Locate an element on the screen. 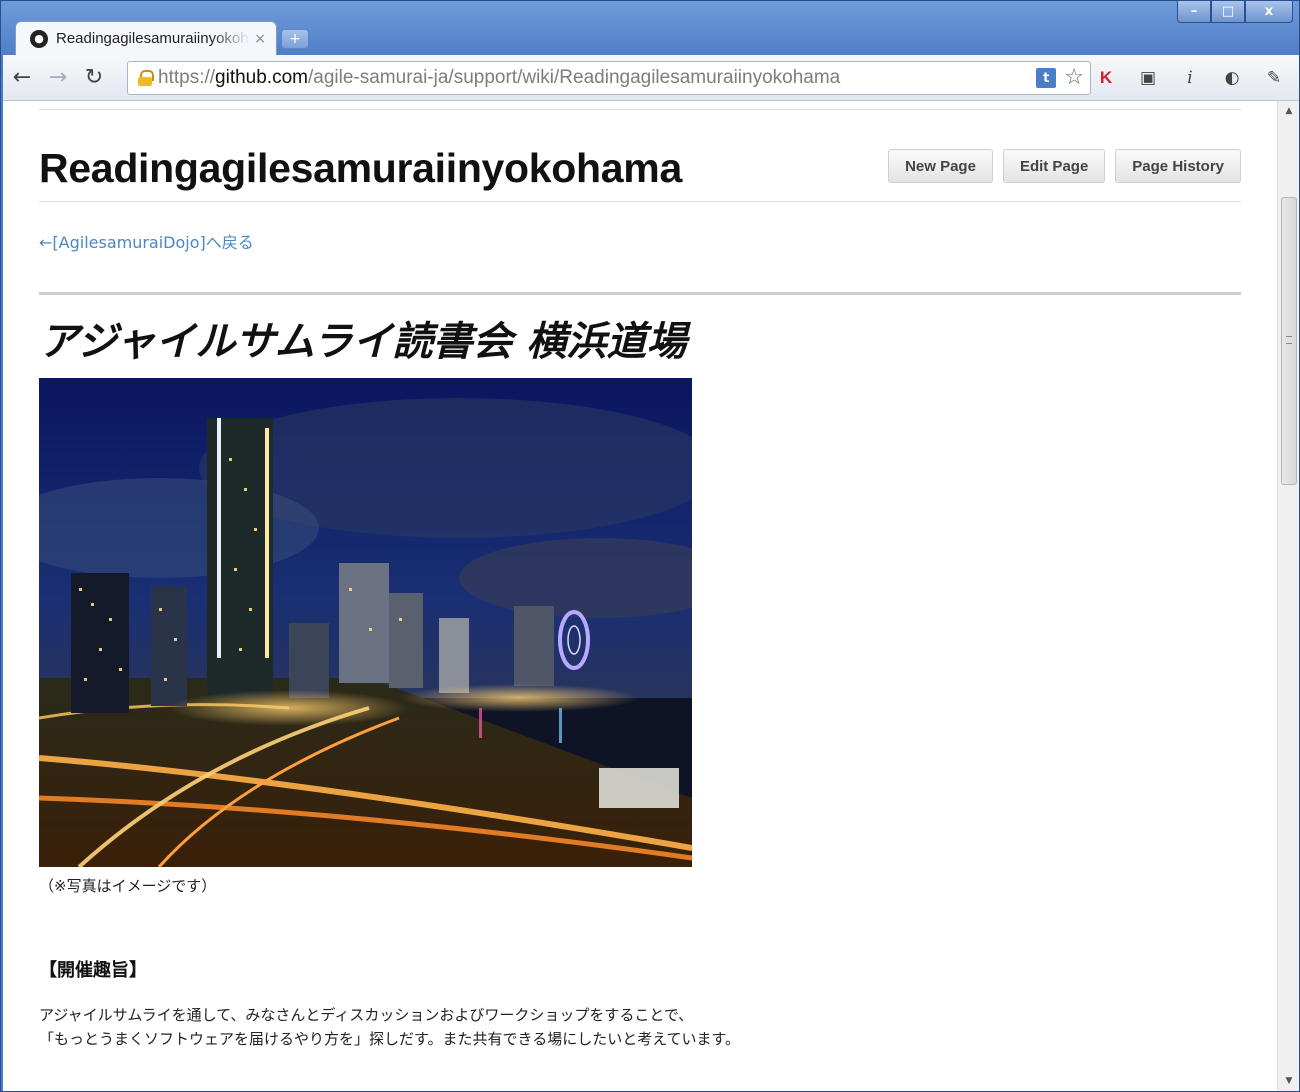 This screenshot has height=1092, width=1300. window-controls: – □ x is located at coordinates (1235, 12).